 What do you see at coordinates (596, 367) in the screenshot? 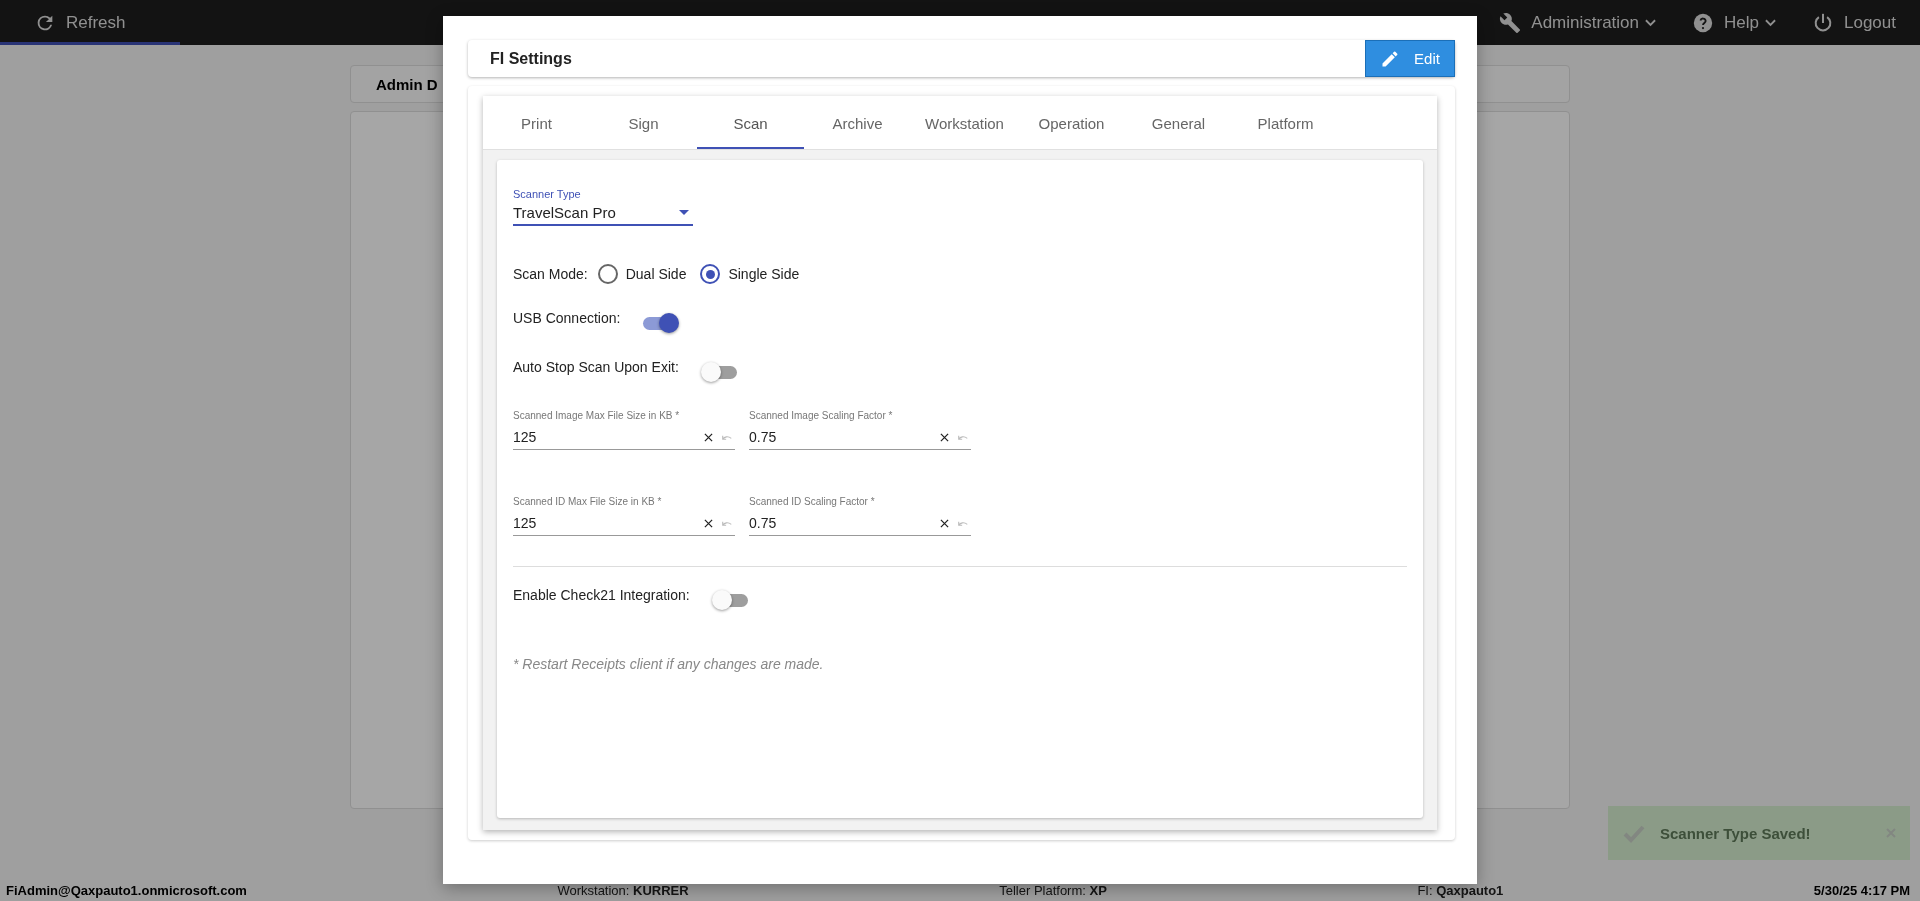
I see `toggle-label: Auto Stop Scan Upon Exit:` at bounding box center [596, 367].